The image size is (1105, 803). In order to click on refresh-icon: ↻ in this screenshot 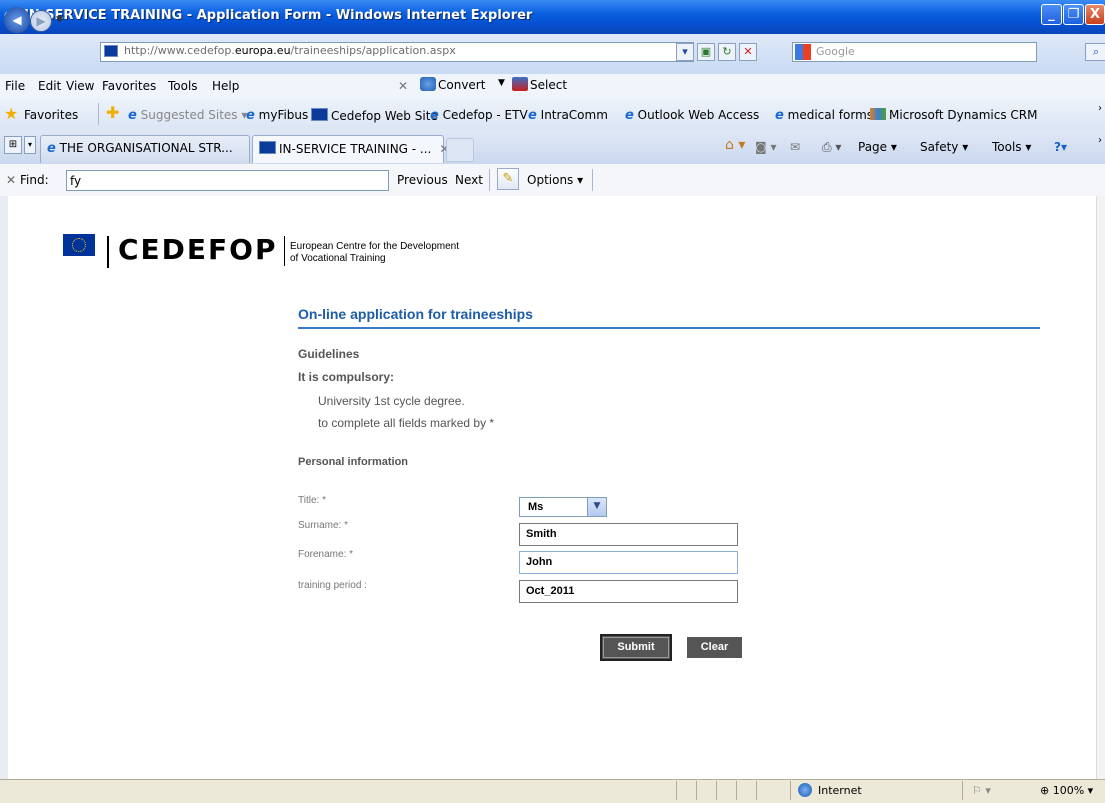, I will do `click(727, 52)`.